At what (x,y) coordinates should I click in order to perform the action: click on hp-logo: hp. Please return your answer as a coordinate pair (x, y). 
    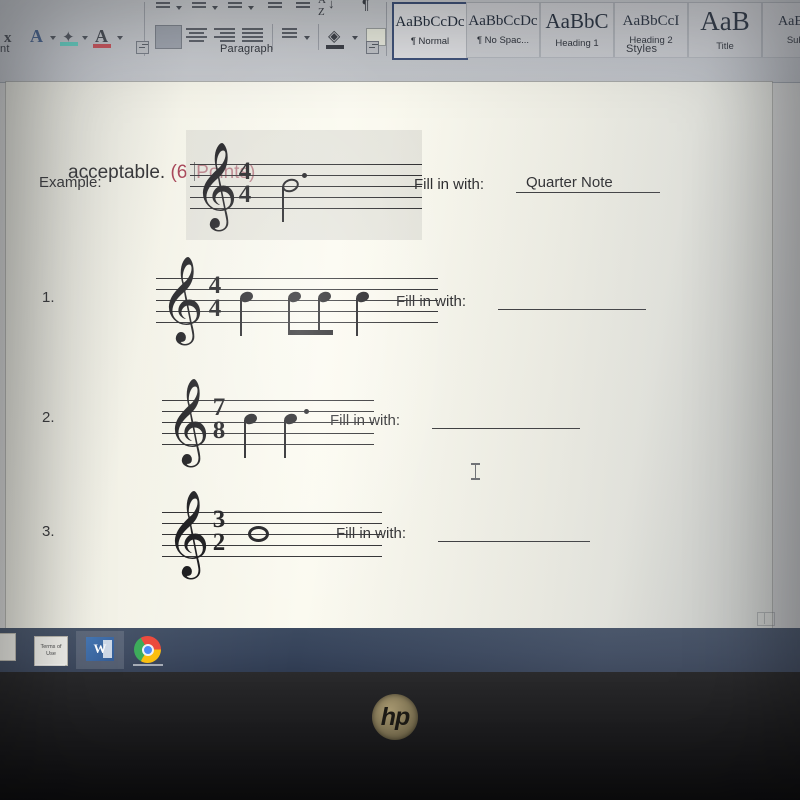
    Looking at the image, I should click on (395, 717).